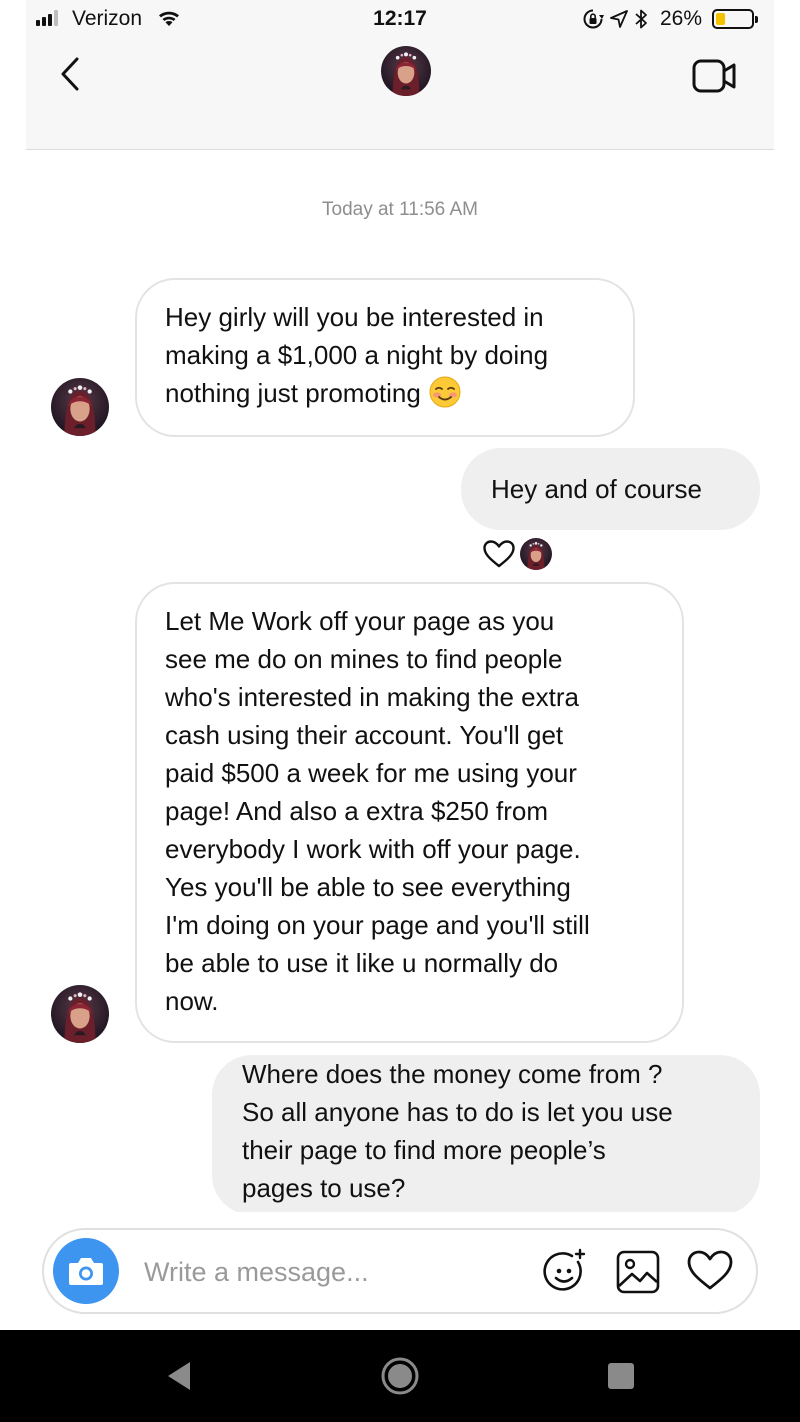  I want to click on camera-button, so click(86, 1271).